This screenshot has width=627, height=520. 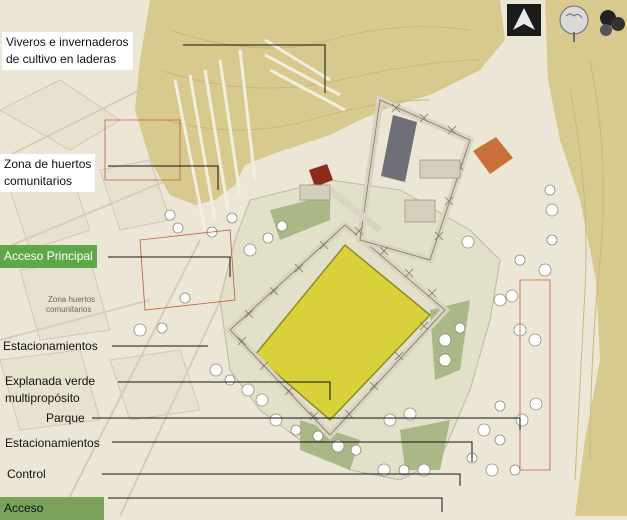 What do you see at coordinates (574, 23) in the screenshot?
I see `tree-legend-icon` at bounding box center [574, 23].